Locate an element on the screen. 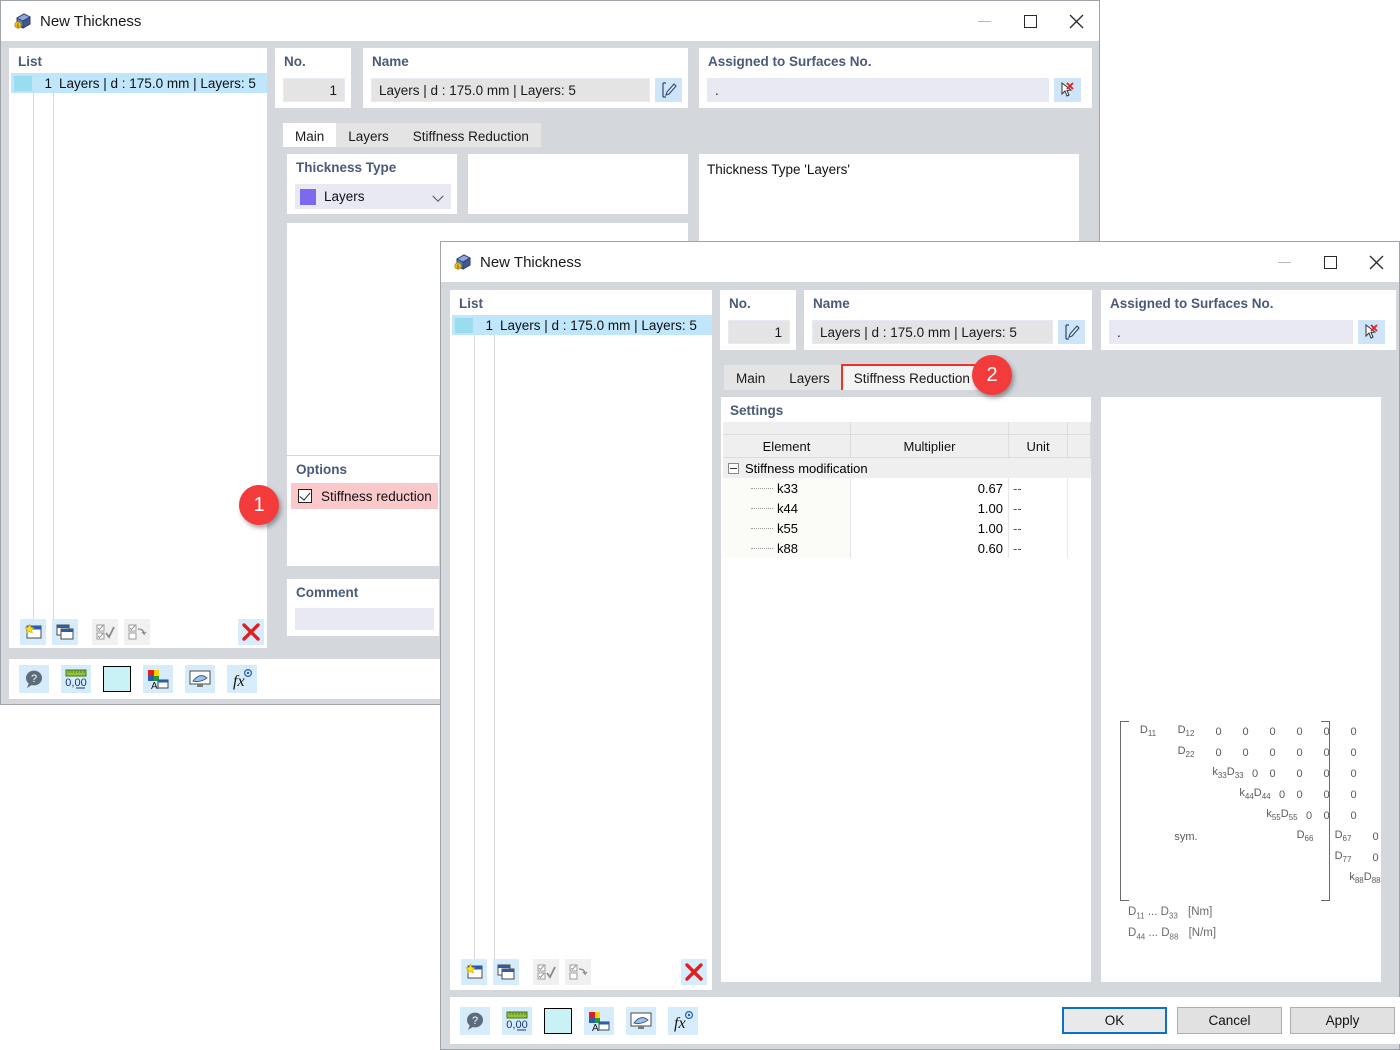  thickness-type-combo: Layers is located at coordinates (373, 196).